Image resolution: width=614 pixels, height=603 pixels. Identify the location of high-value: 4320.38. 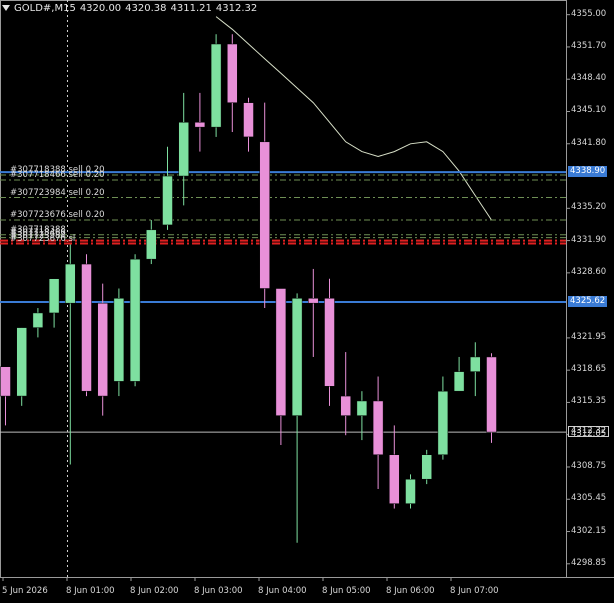
(146, 8).